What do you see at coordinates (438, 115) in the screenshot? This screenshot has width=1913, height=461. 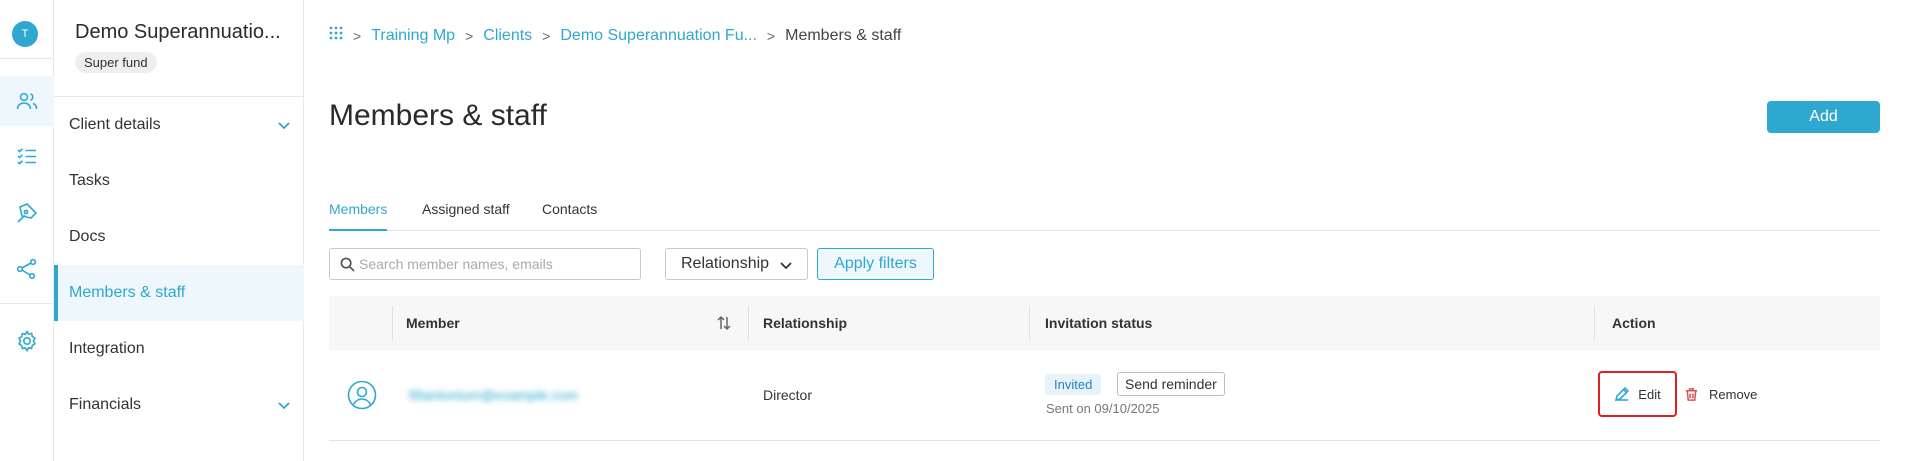 I see `page-title: Members & staff` at bounding box center [438, 115].